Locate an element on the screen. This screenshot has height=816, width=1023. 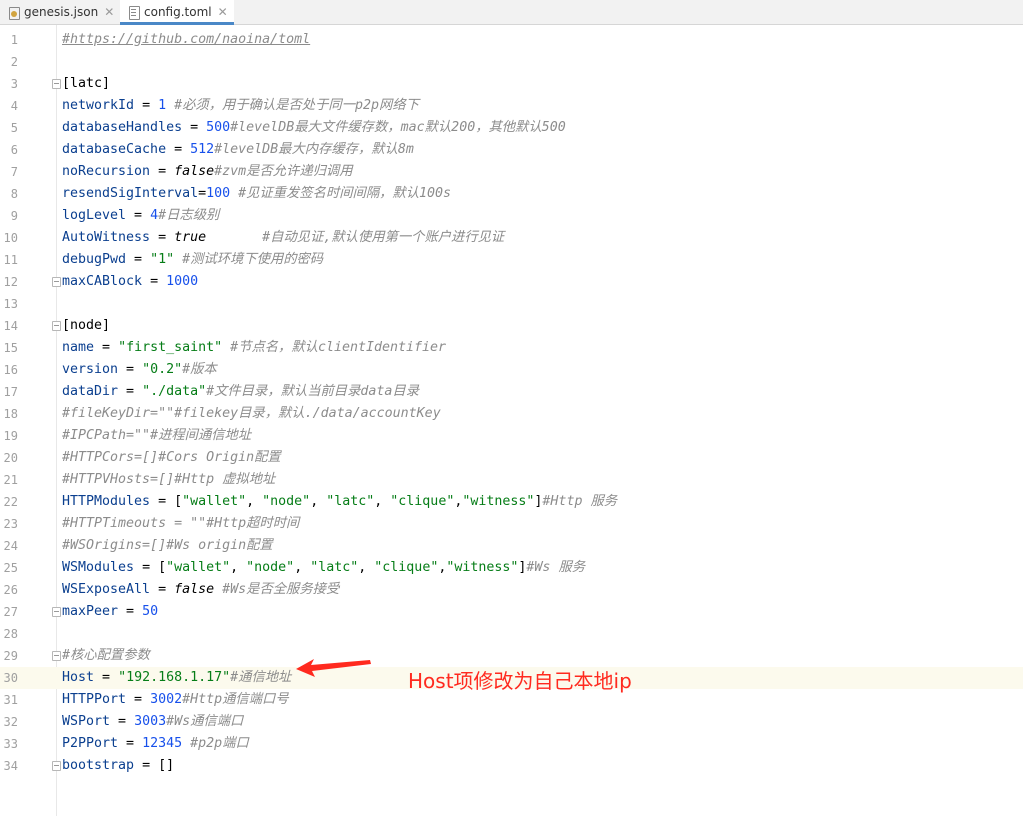
code-token: WSPort is located at coordinates (86, 721).